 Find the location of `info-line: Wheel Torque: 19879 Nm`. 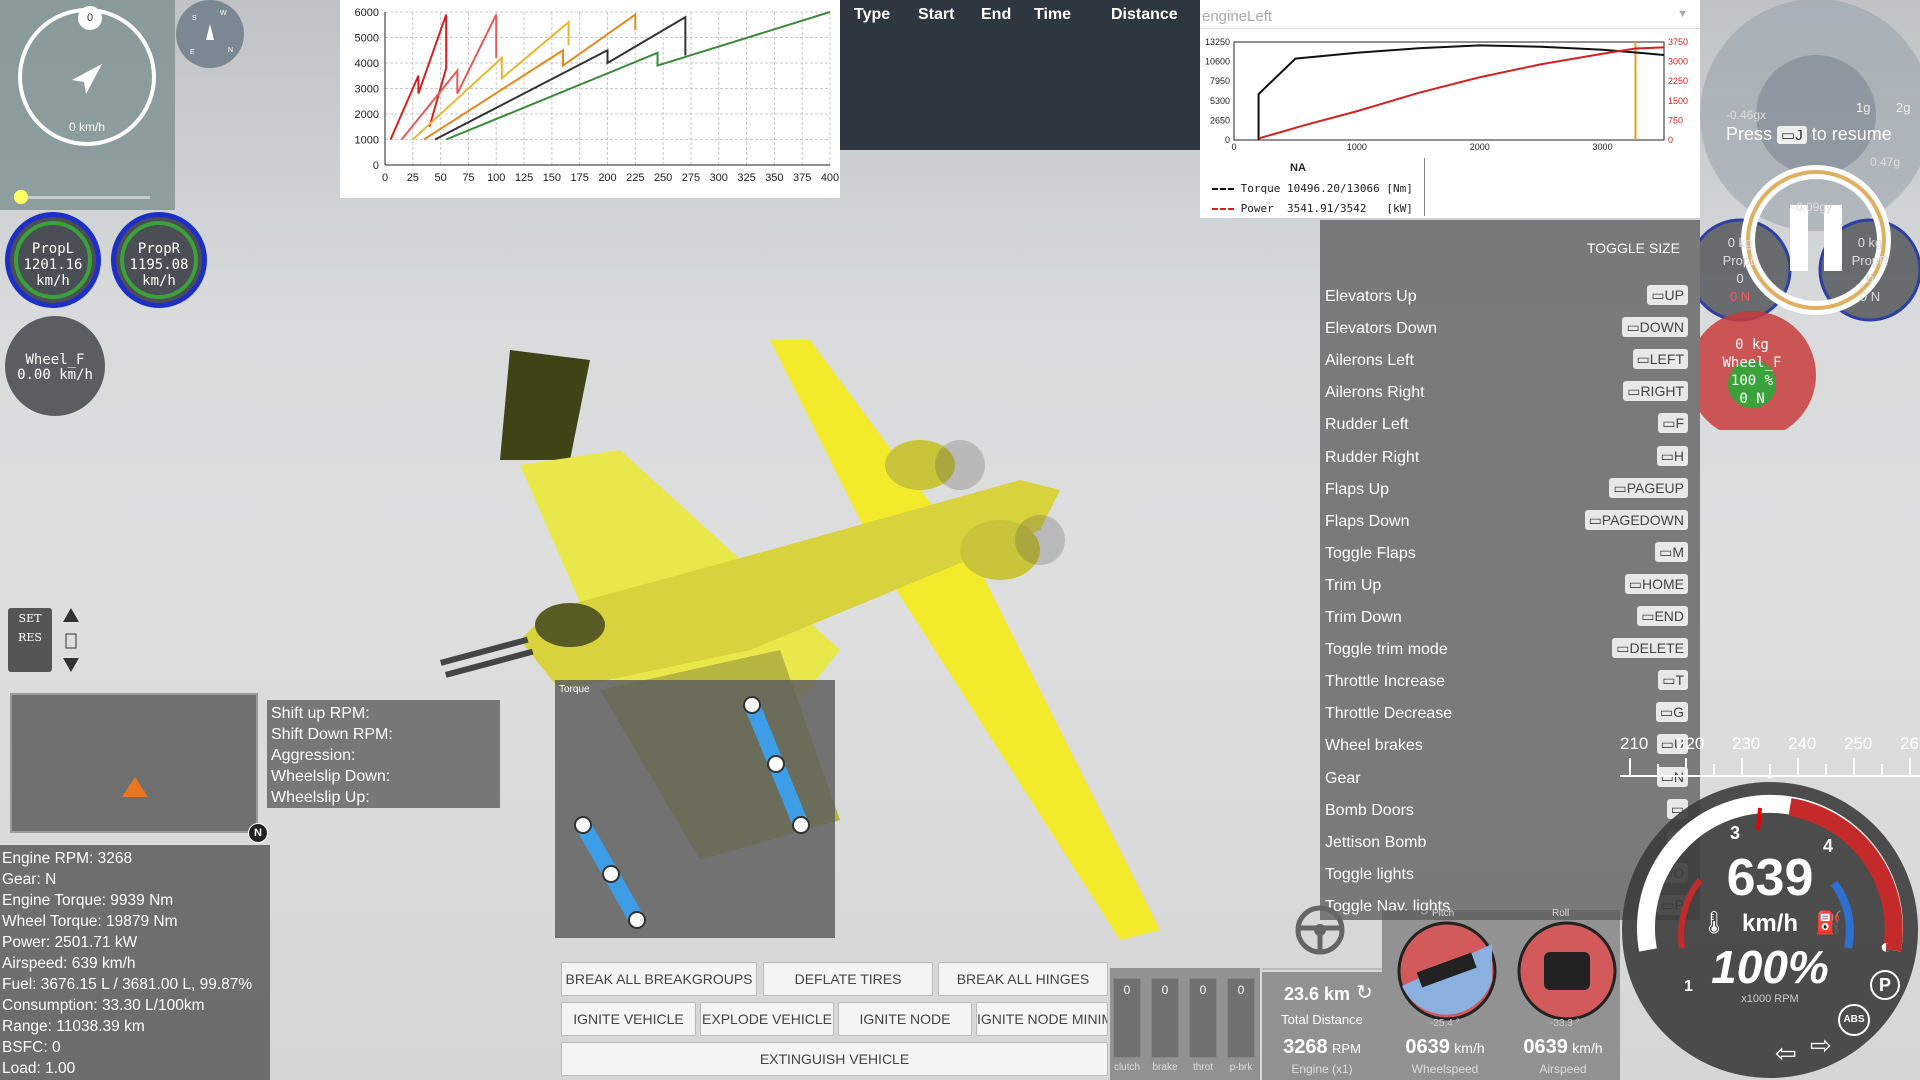

info-line: Wheel Torque: 19879 Nm is located at coordinates (90, 921).